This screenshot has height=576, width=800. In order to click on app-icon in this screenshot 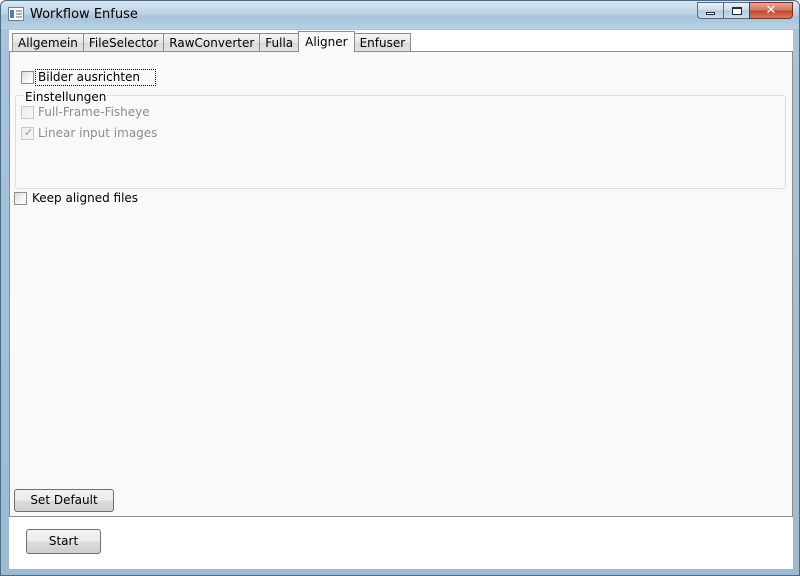, I will do `click(16, 14)`.